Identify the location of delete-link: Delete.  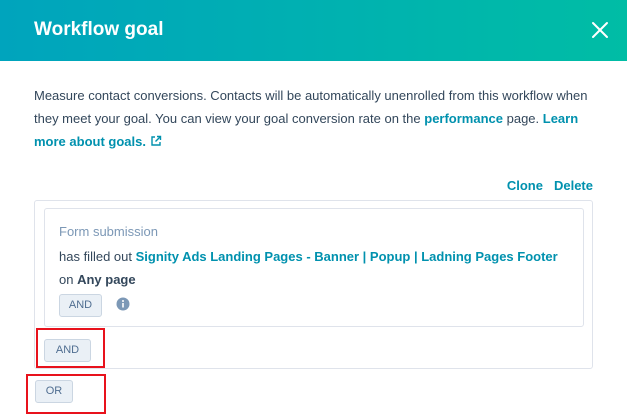
(573, 185).